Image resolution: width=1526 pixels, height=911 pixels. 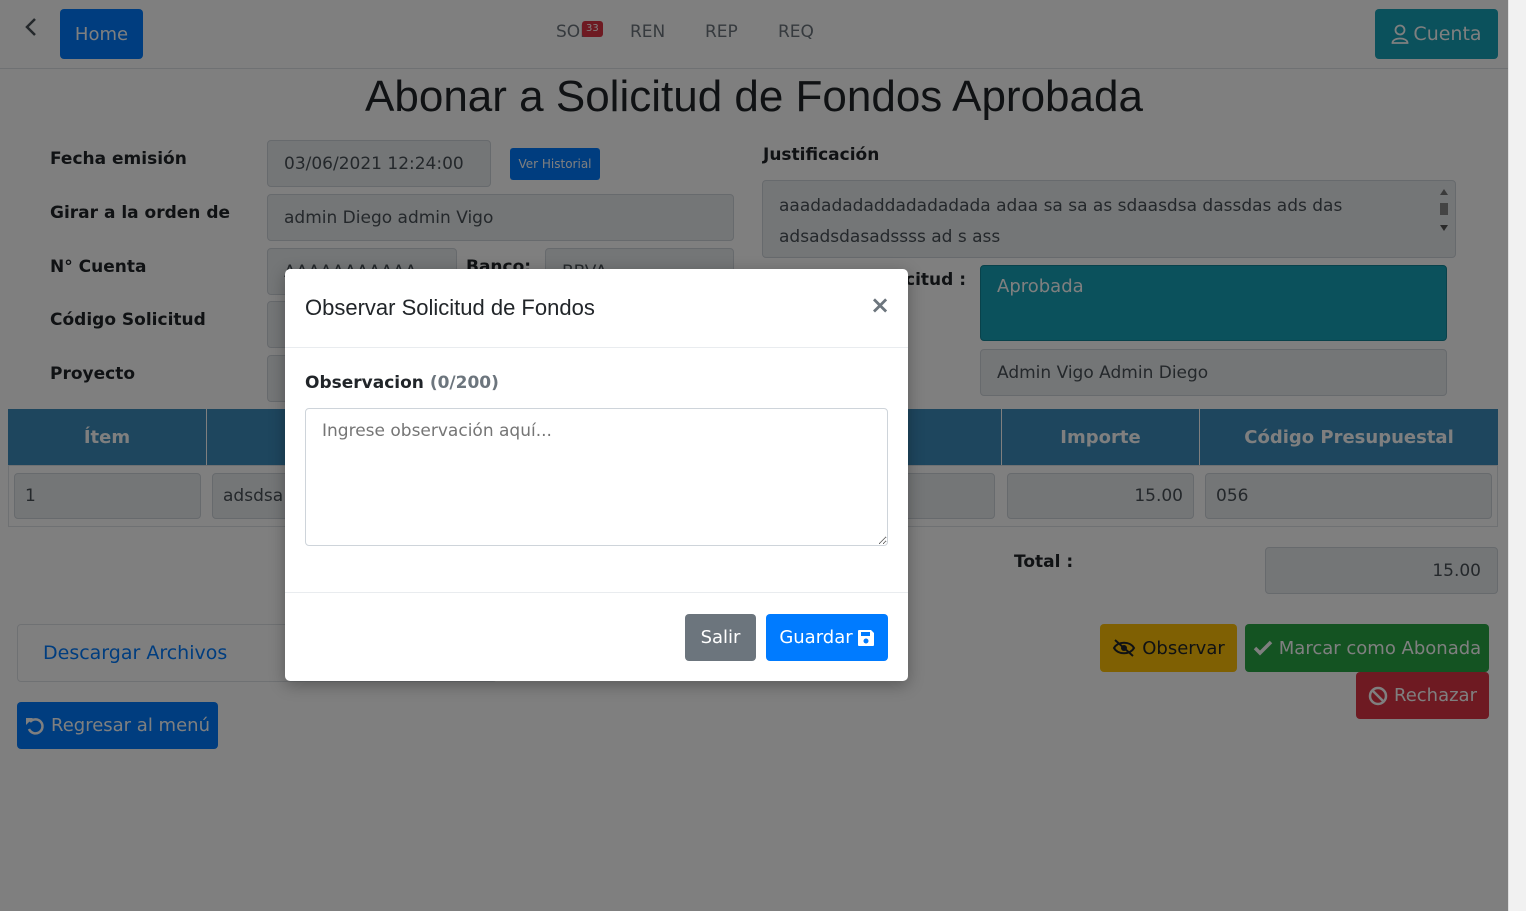 What do you see at coordinates (865, 637) in the screenshot?
I see `save-icon` at bounding box center [865, 637].